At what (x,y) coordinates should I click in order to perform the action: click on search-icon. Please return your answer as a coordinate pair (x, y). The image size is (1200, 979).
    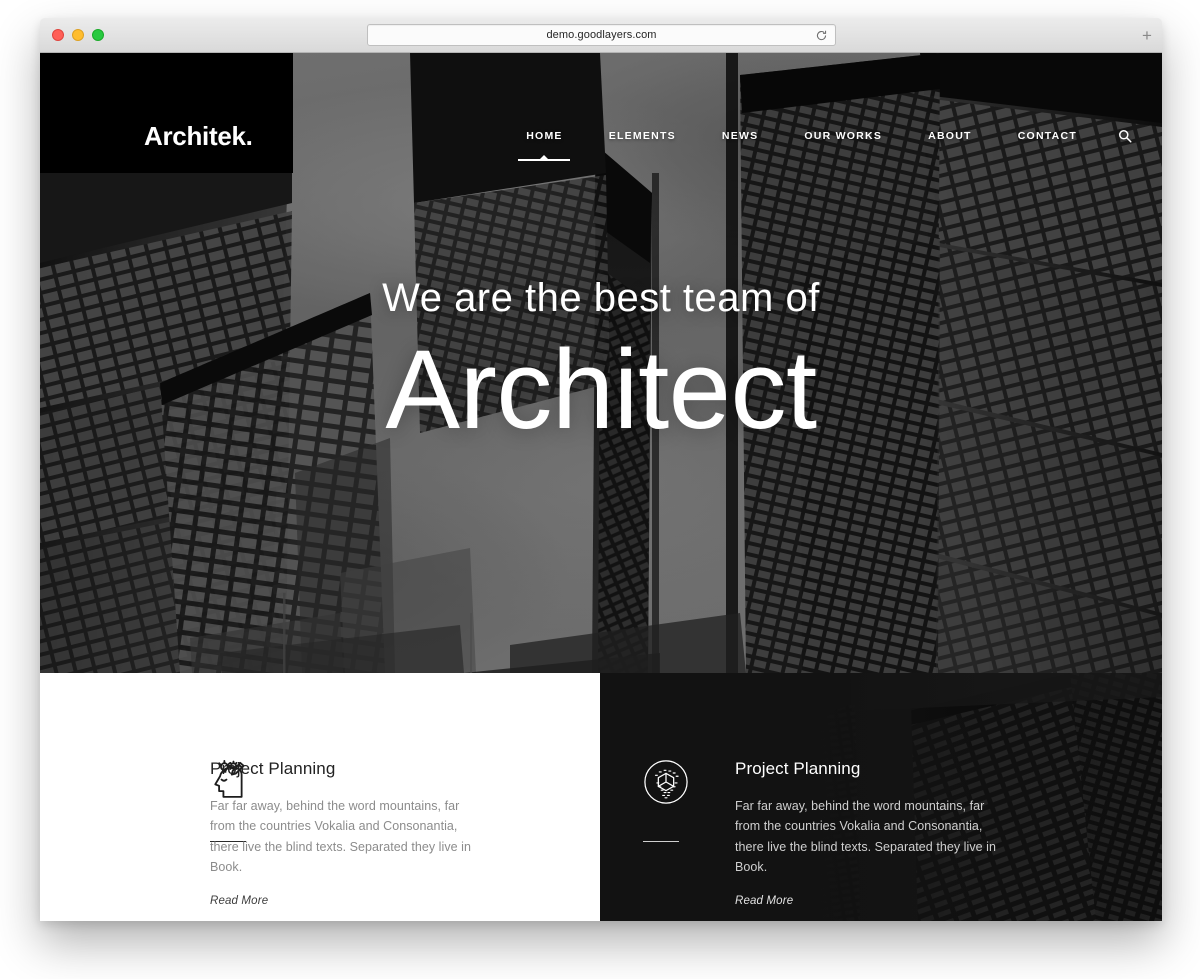
    Looking at the image, I should click on (1120, 136).